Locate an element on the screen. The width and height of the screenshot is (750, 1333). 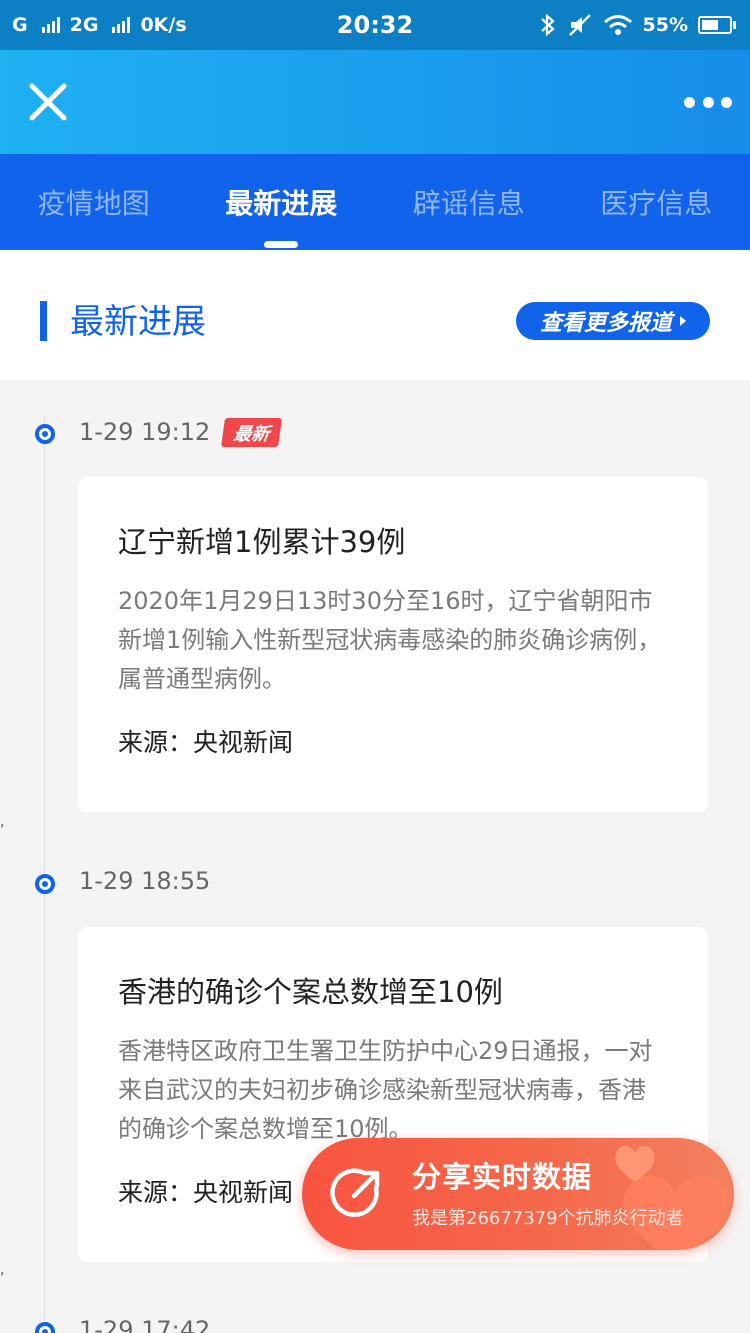
bluetooth-icon is located at coordinates (547, 25).